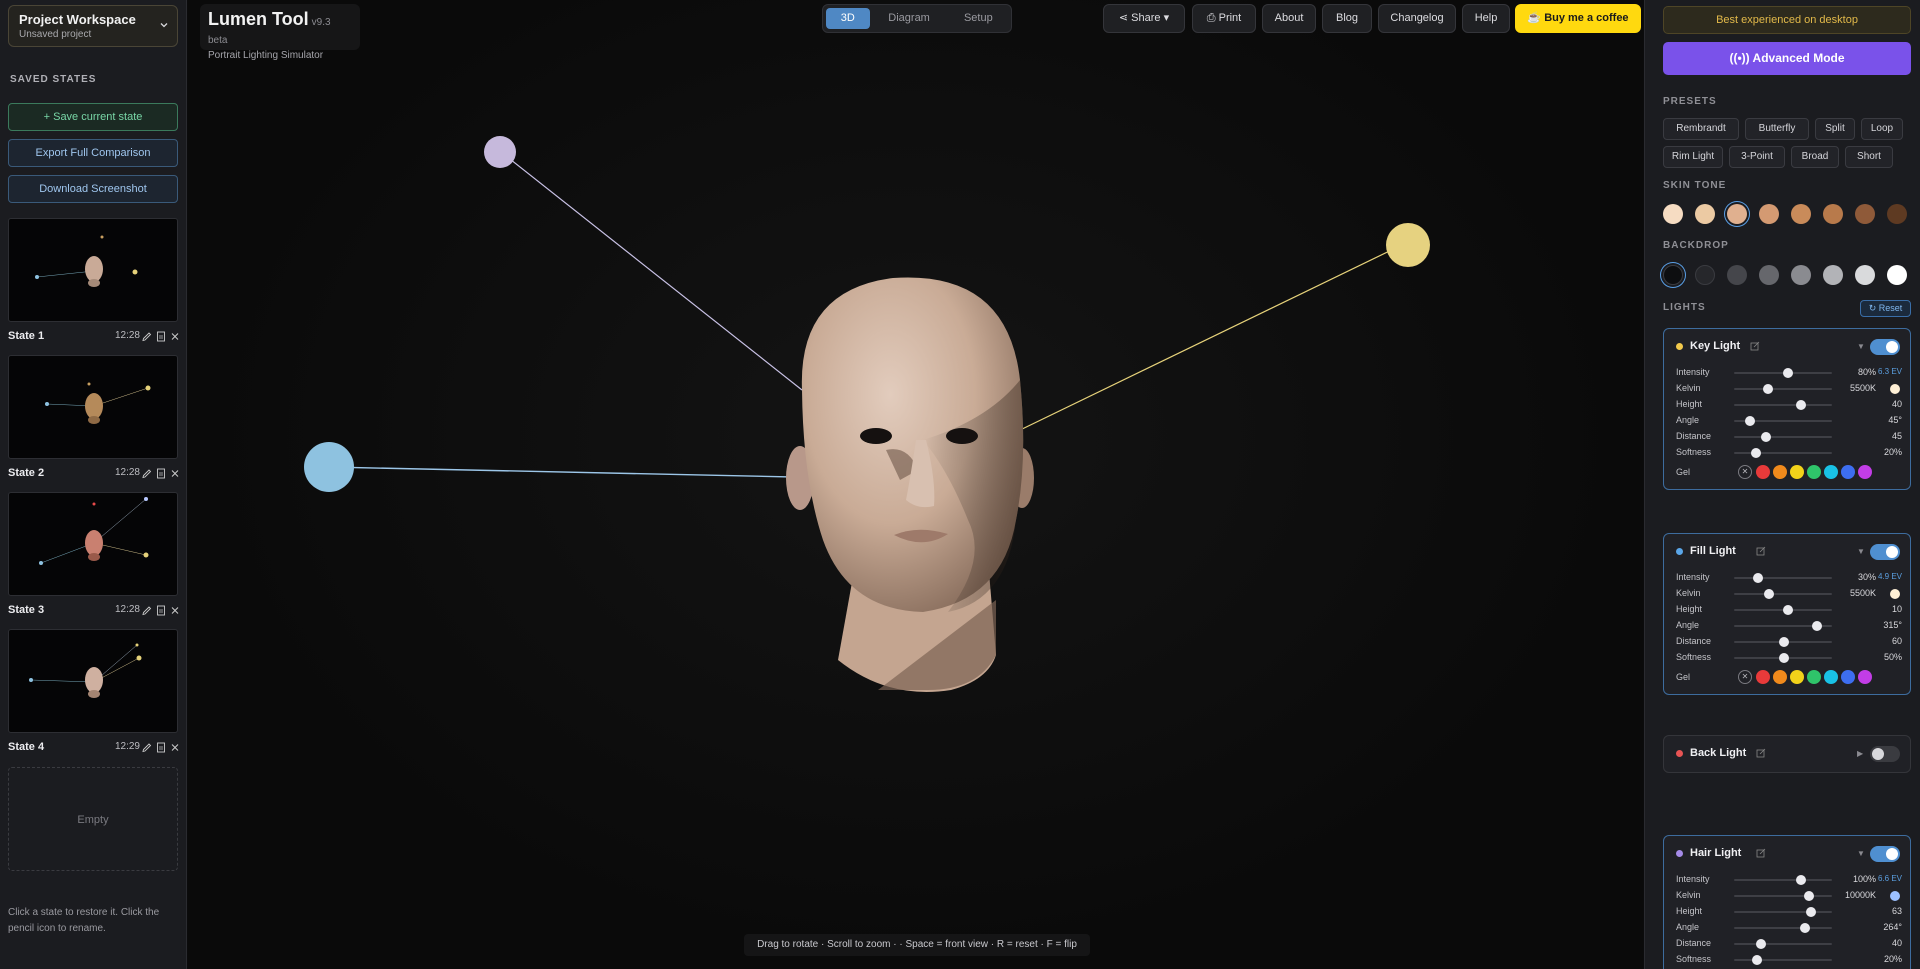 Image resolution: width=1920 pixels, height=969 pixels. Describe the element at coordinates (94, 283) in the screenshot. I see `saved-state-card: State 1 12:28` at that location.